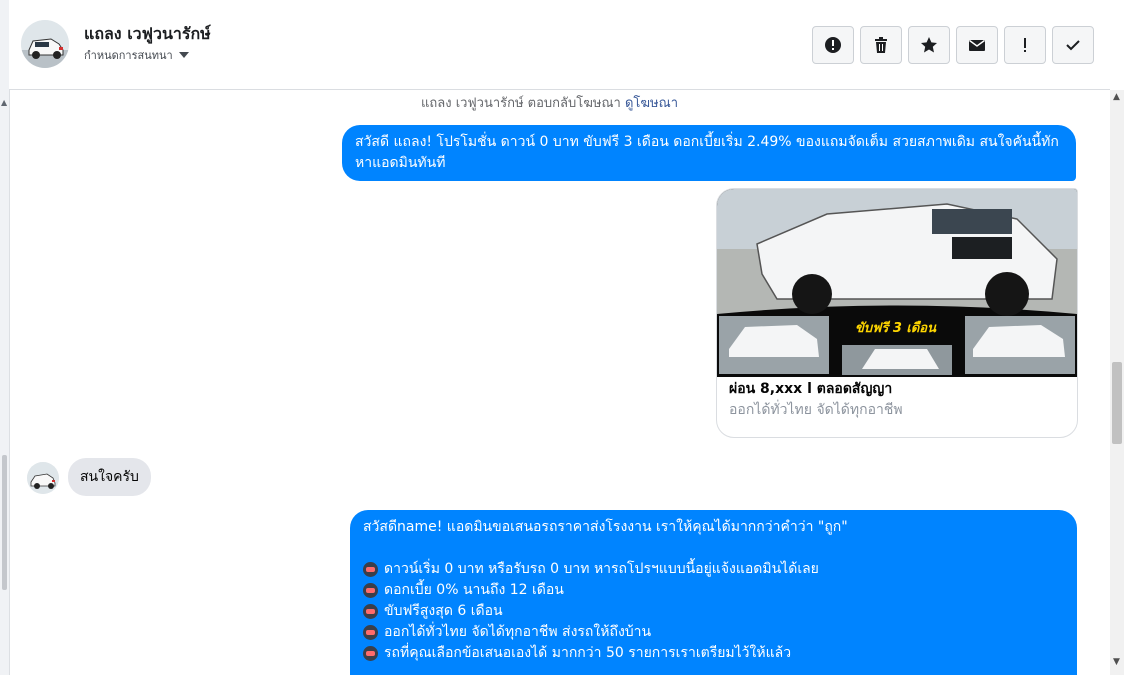 The width and height of the screenshot is (1138, 675). I want to click on star-button, so click(929, 45).